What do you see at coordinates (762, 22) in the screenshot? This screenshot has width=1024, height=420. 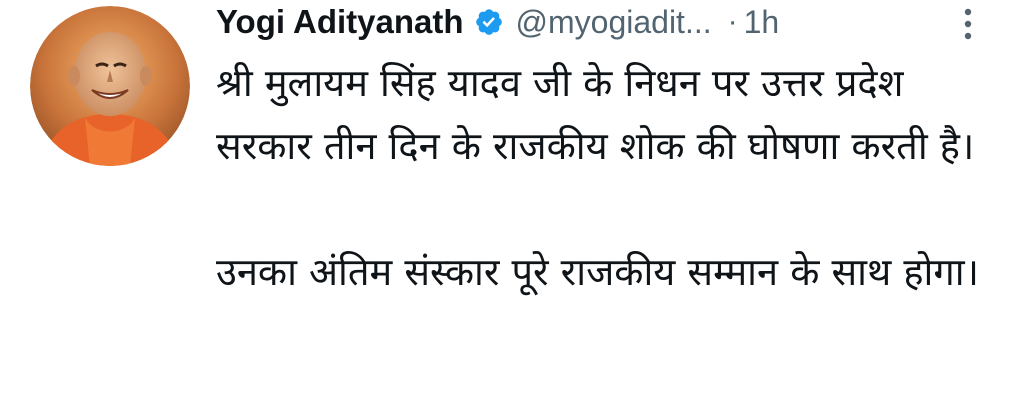 I see `timestamp: 1h` at bounding box center [762, 22].